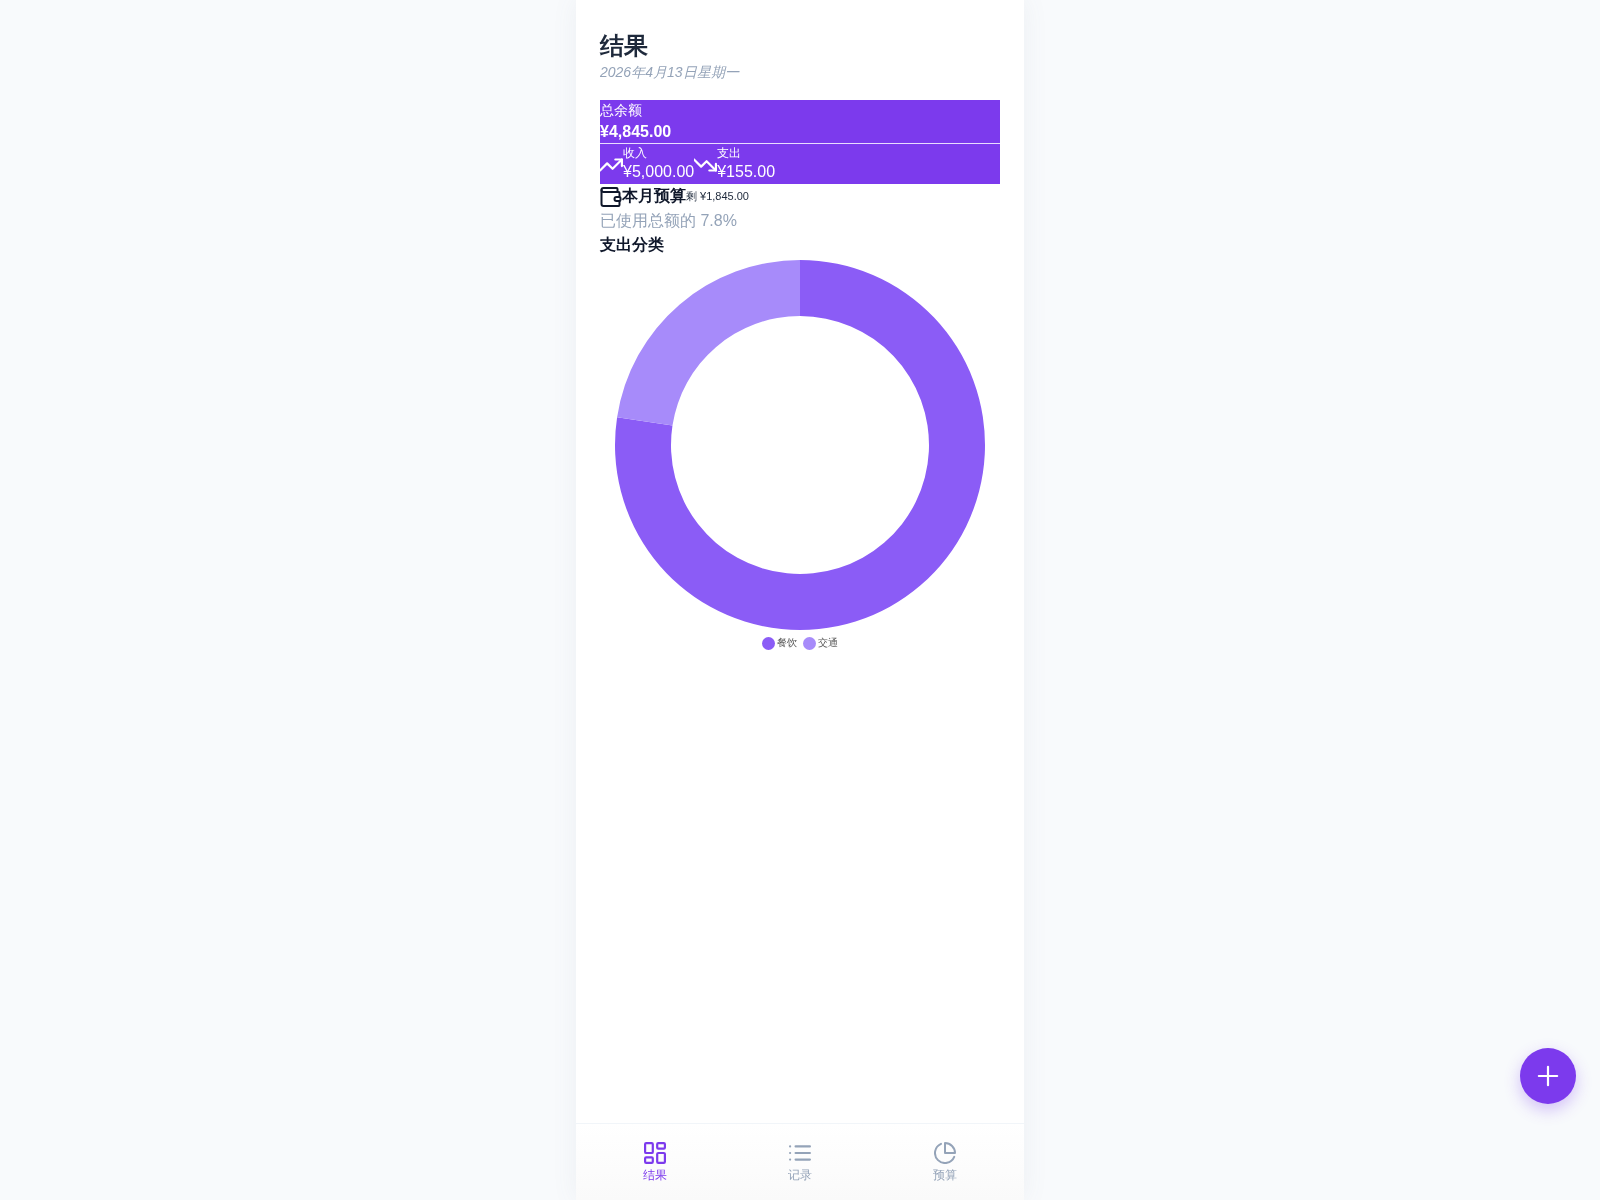 Image resolution: width=1600 pixels, height=1200 pixels. Describe the element at coordinates (706, 165) in the screenshot. I see `trend-down-icon` at that location.